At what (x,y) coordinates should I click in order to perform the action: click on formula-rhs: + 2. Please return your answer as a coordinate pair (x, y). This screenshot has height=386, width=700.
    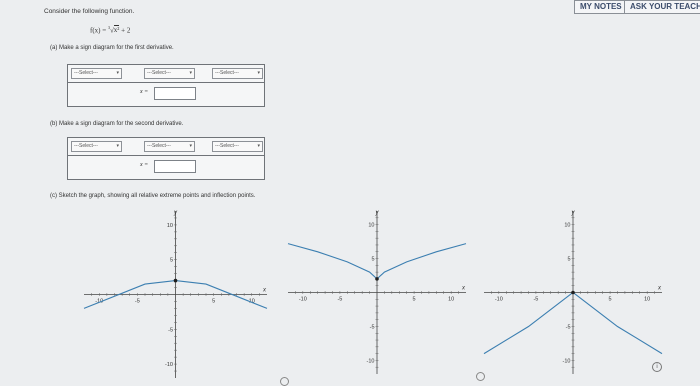
    Looking at the image, I should click on (126, 30).